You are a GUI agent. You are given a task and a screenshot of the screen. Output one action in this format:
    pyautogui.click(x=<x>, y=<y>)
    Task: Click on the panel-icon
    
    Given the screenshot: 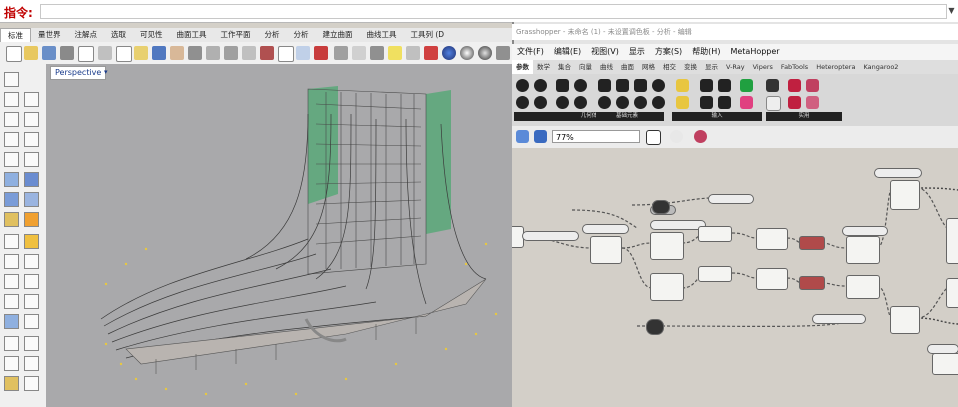 What is the action you would take?
    pyautogui.click(x=682, y=85)
    